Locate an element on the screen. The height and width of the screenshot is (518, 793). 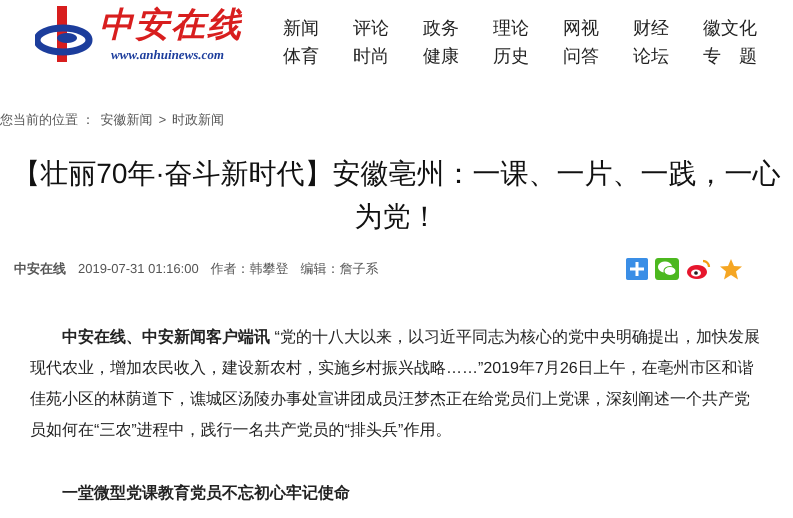
share-plus-icon is located at coordinates (637, 269).